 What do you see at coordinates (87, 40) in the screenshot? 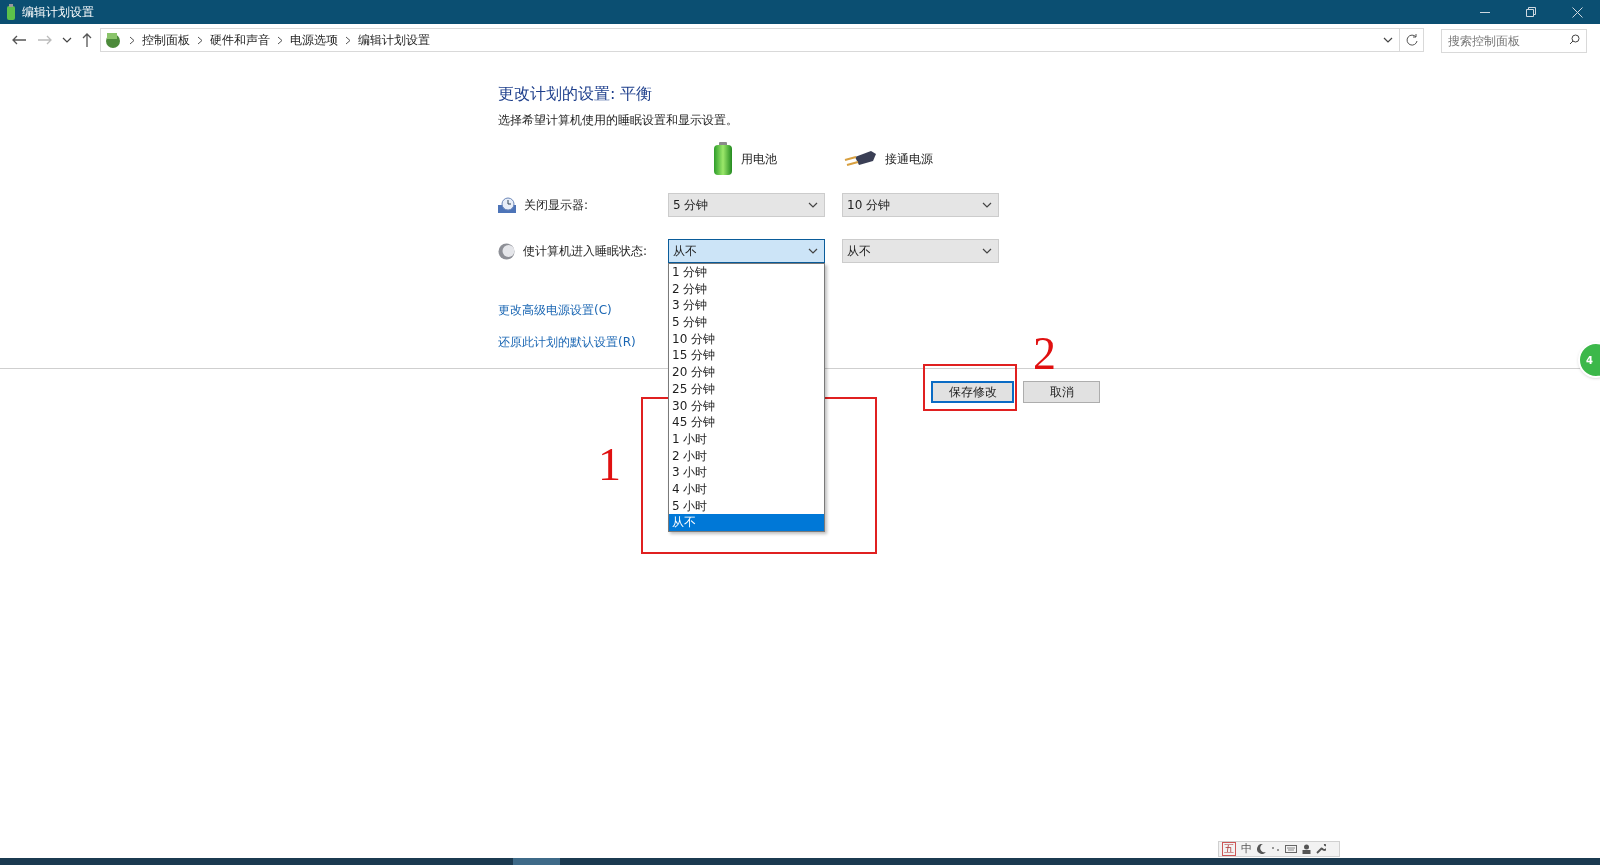
I see `up-arrow-icon` at bounding box center [87, 40].